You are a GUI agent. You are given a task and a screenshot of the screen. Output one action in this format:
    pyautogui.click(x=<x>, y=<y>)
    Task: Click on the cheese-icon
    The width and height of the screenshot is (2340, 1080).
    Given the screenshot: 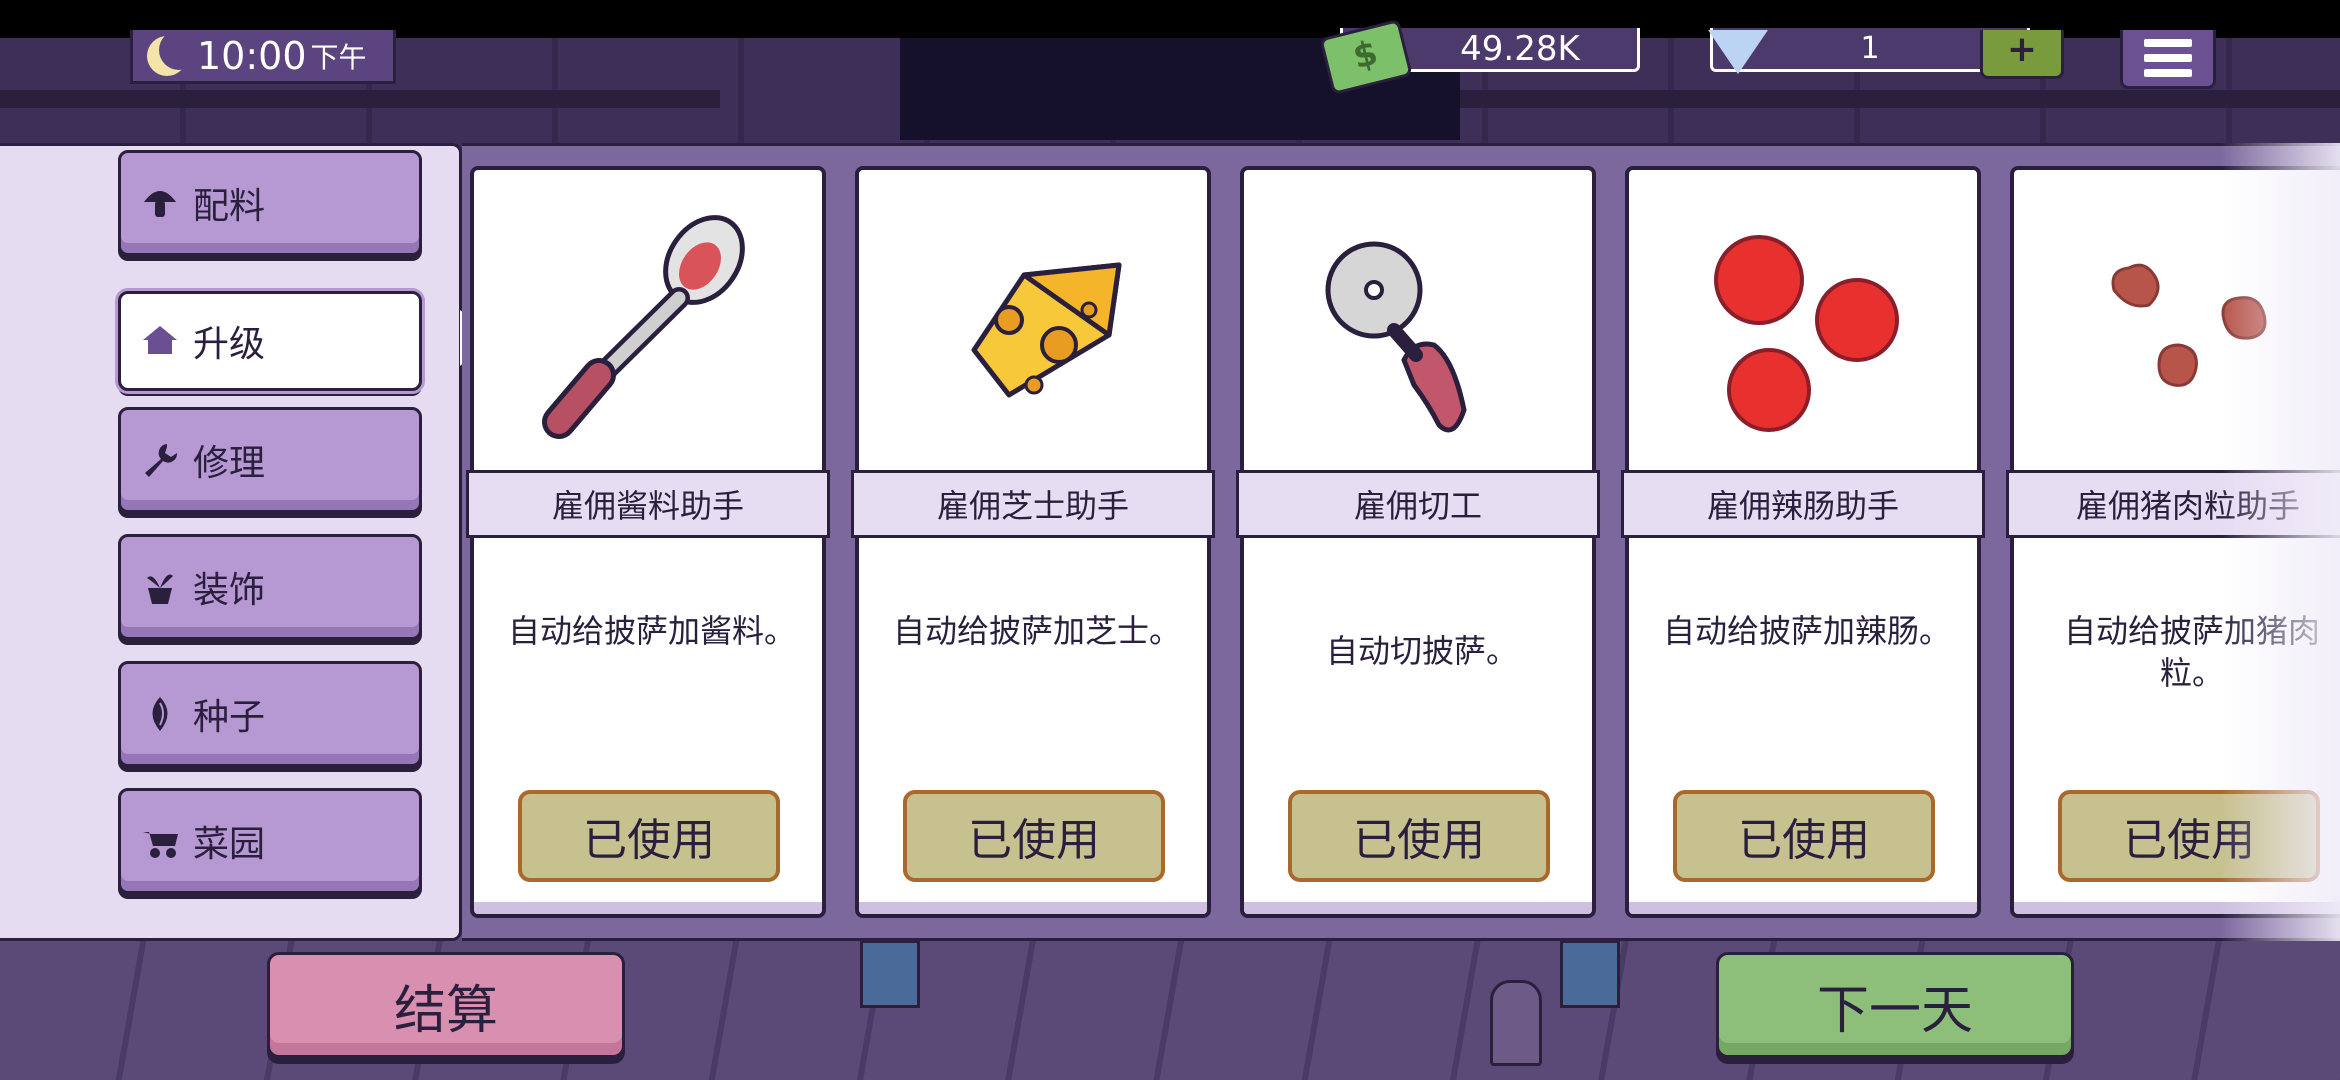 What is the action you would take?
    pyautogui.click(x=1033, y=320)
    